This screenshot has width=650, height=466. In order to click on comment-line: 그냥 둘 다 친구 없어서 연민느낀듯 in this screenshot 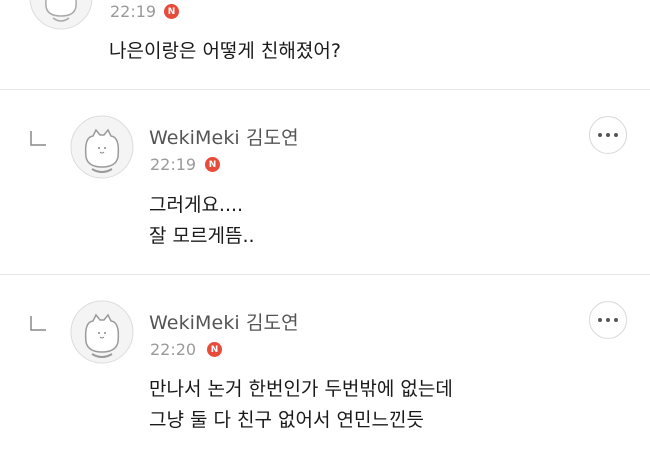, I will do `click(286, 420)`.